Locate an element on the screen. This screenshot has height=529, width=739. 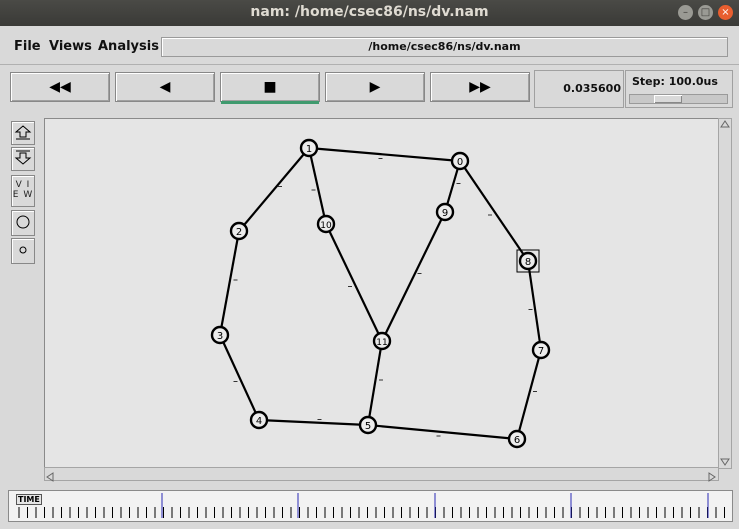
stop-icon: ■ is located at coordinates (270, 87).